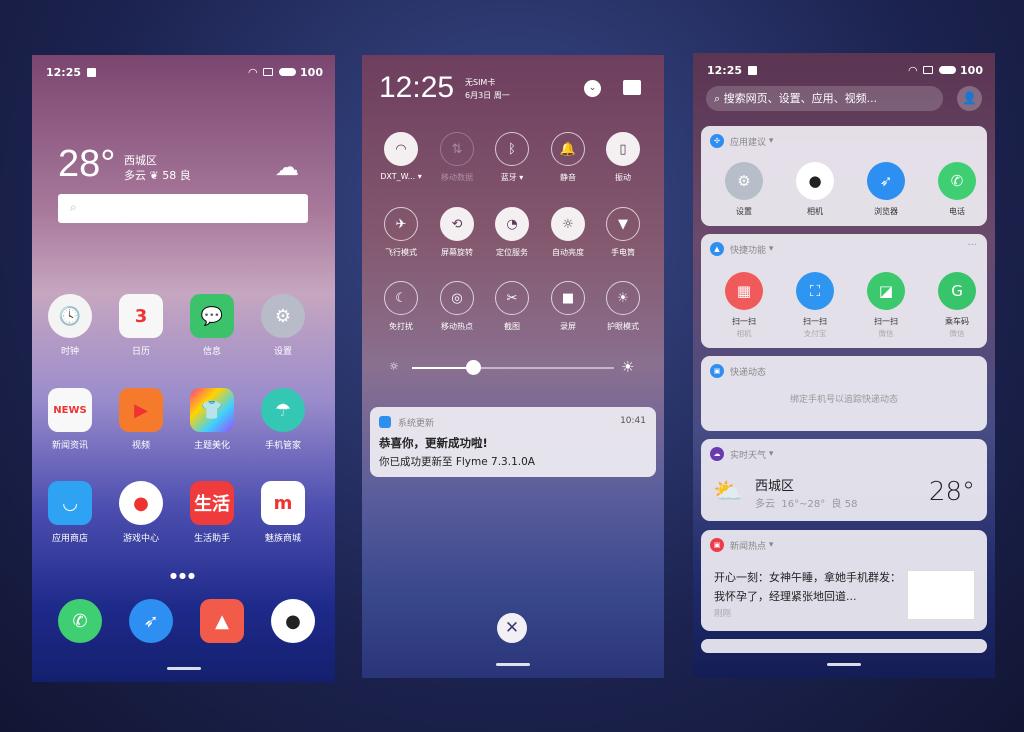  I want to click on wifi-icon: ◠, so click(401, 149).